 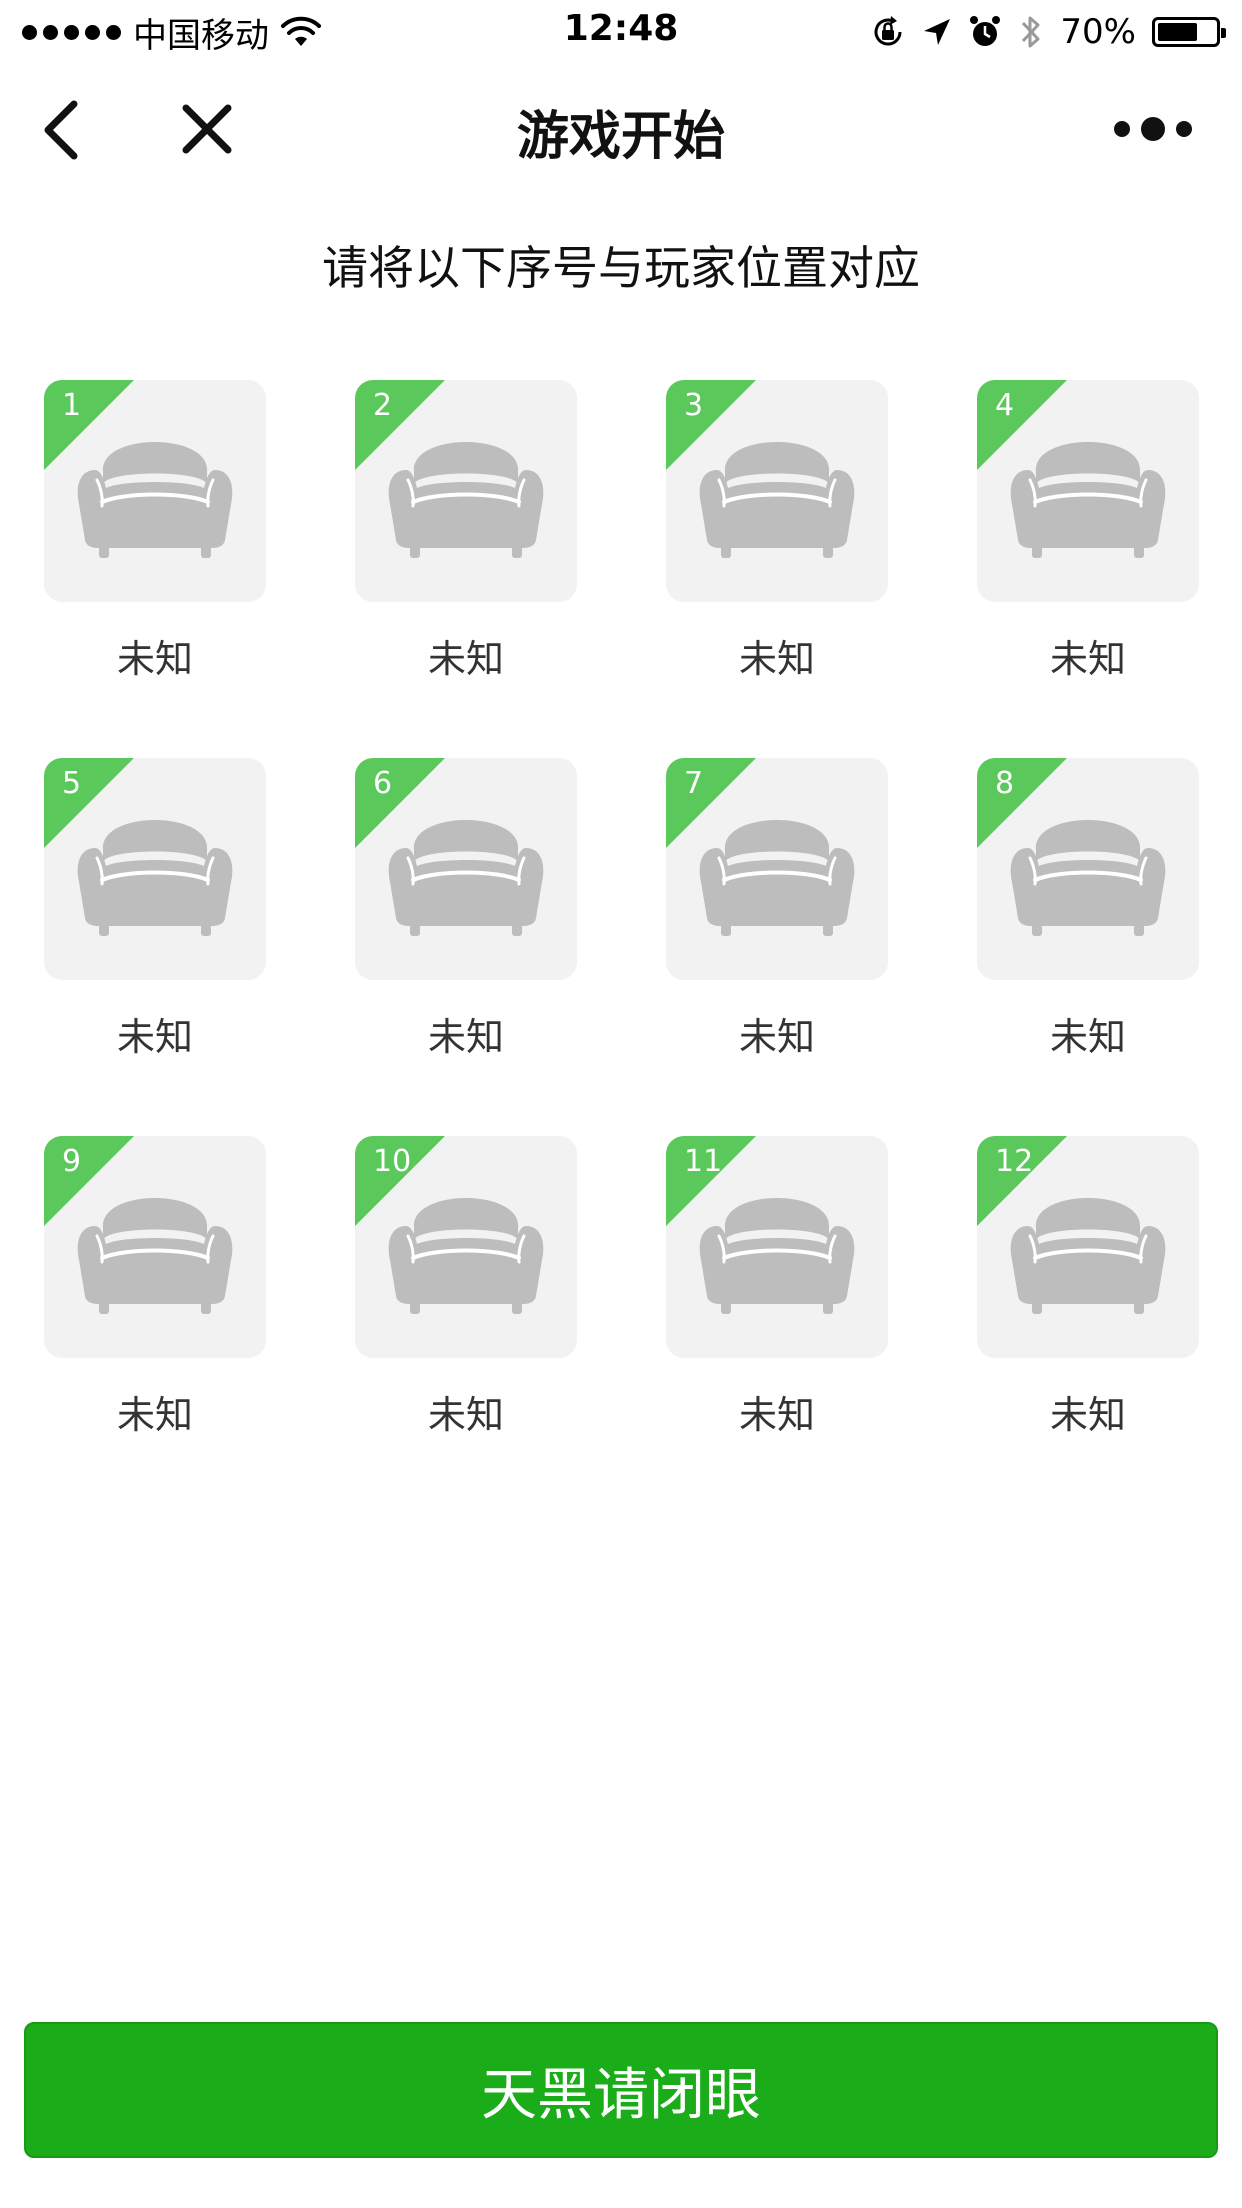 I want to click on seat-card: 10, so click(x=466, y=1247).